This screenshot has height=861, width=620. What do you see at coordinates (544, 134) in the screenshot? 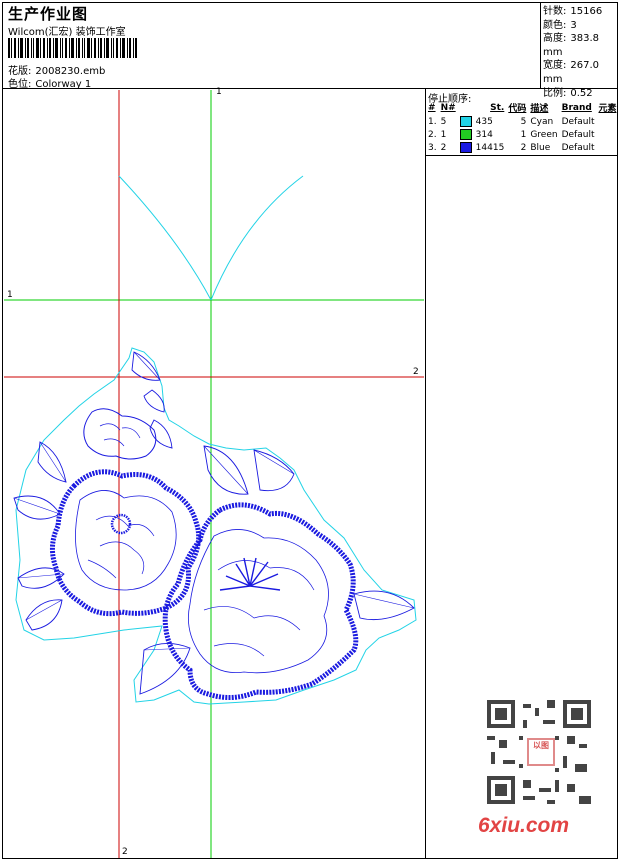
I see `color-desc: Green` at bounding box center [544, 134].